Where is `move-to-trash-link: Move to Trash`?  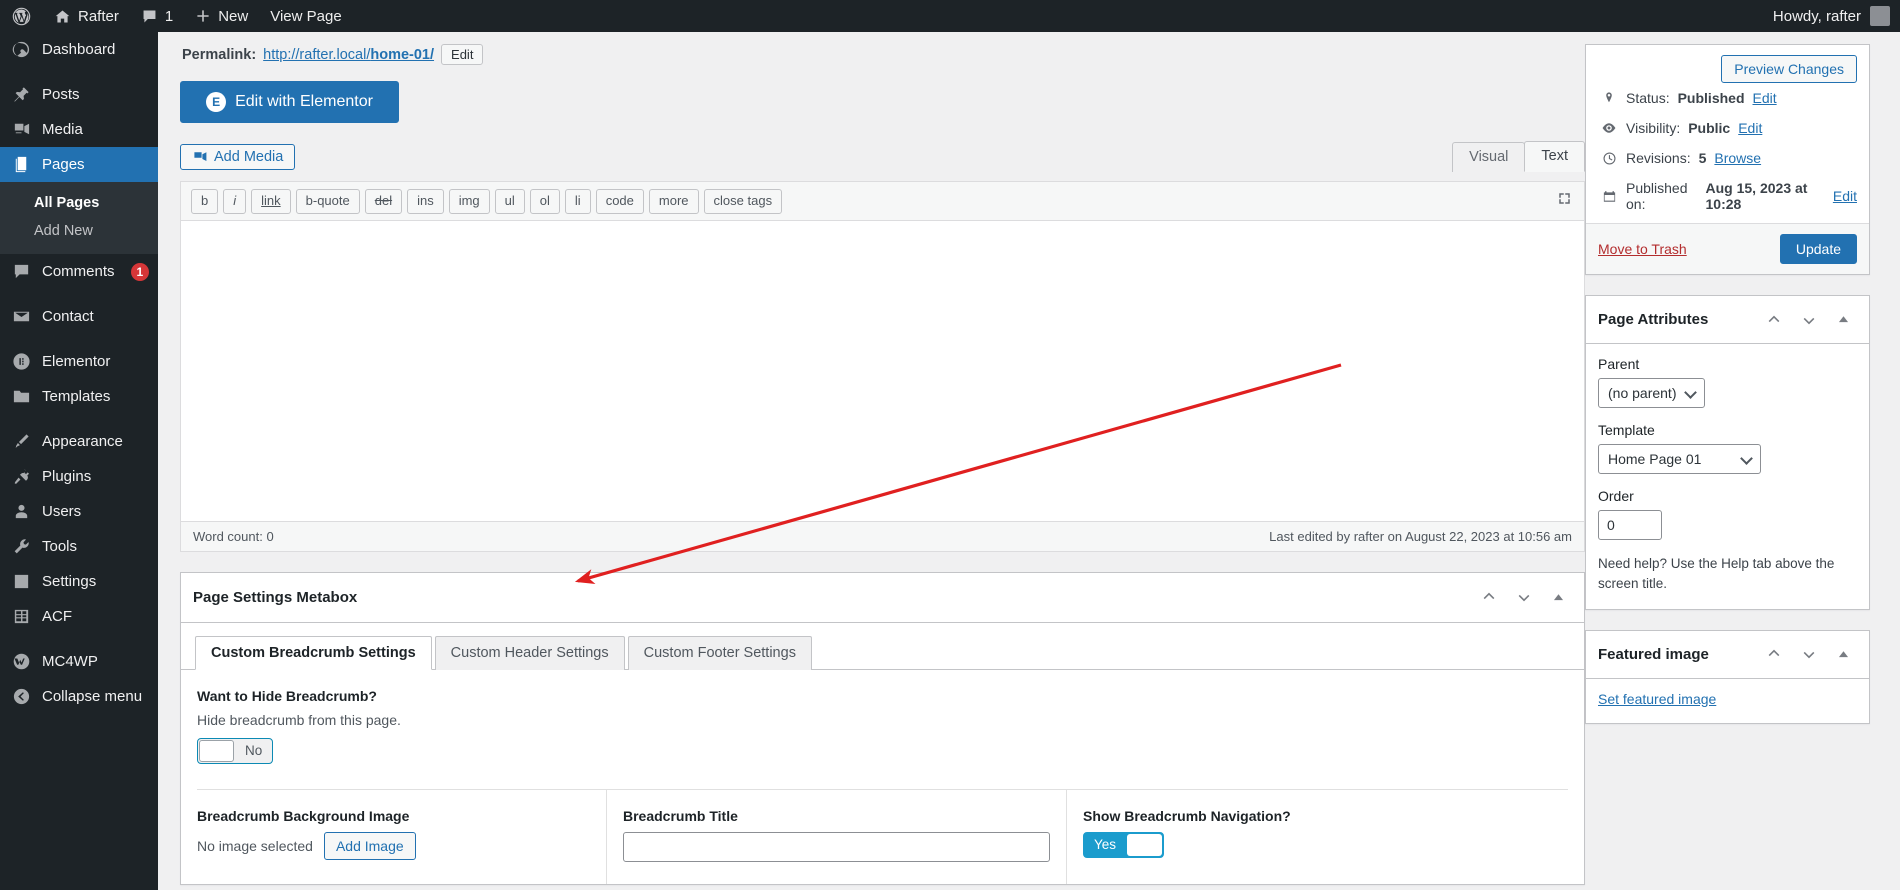
move-to-trash-link: Move to Trash is located at coordinates (1642, 249).